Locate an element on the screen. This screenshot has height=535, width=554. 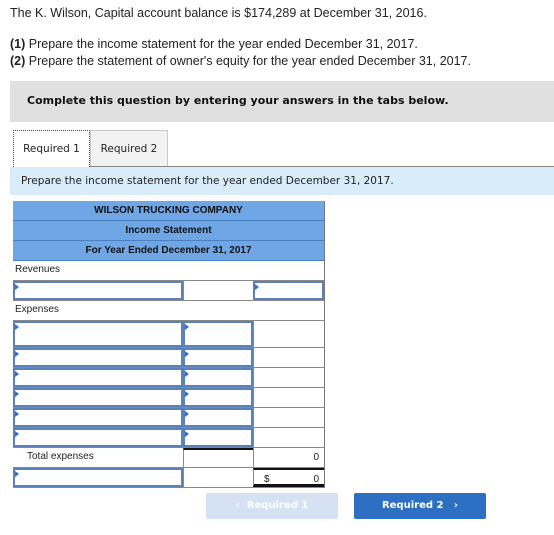
revenue-account-input is located at coordinates (98, 290).